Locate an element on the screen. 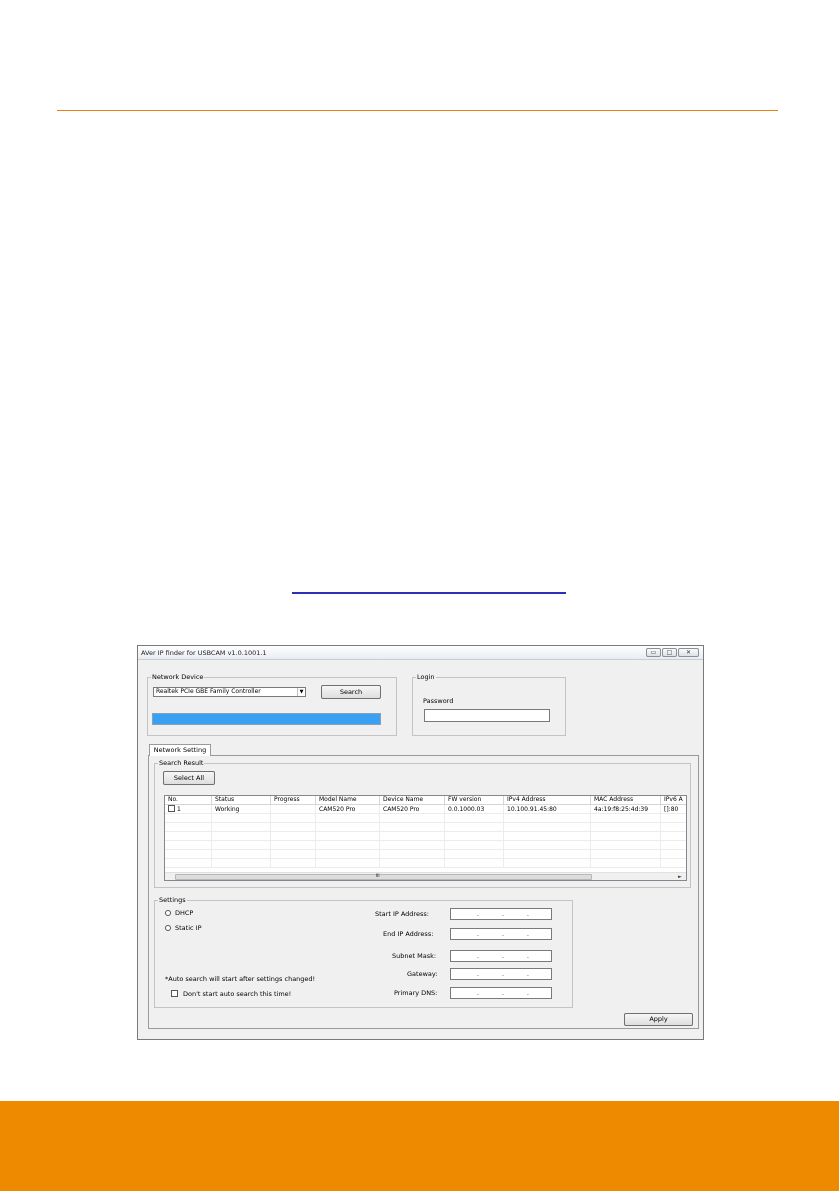 The width and height of the screenshot is (839, 1191). subnet-mask-label: Subnet Mask: is located at coordinates (414, 956).